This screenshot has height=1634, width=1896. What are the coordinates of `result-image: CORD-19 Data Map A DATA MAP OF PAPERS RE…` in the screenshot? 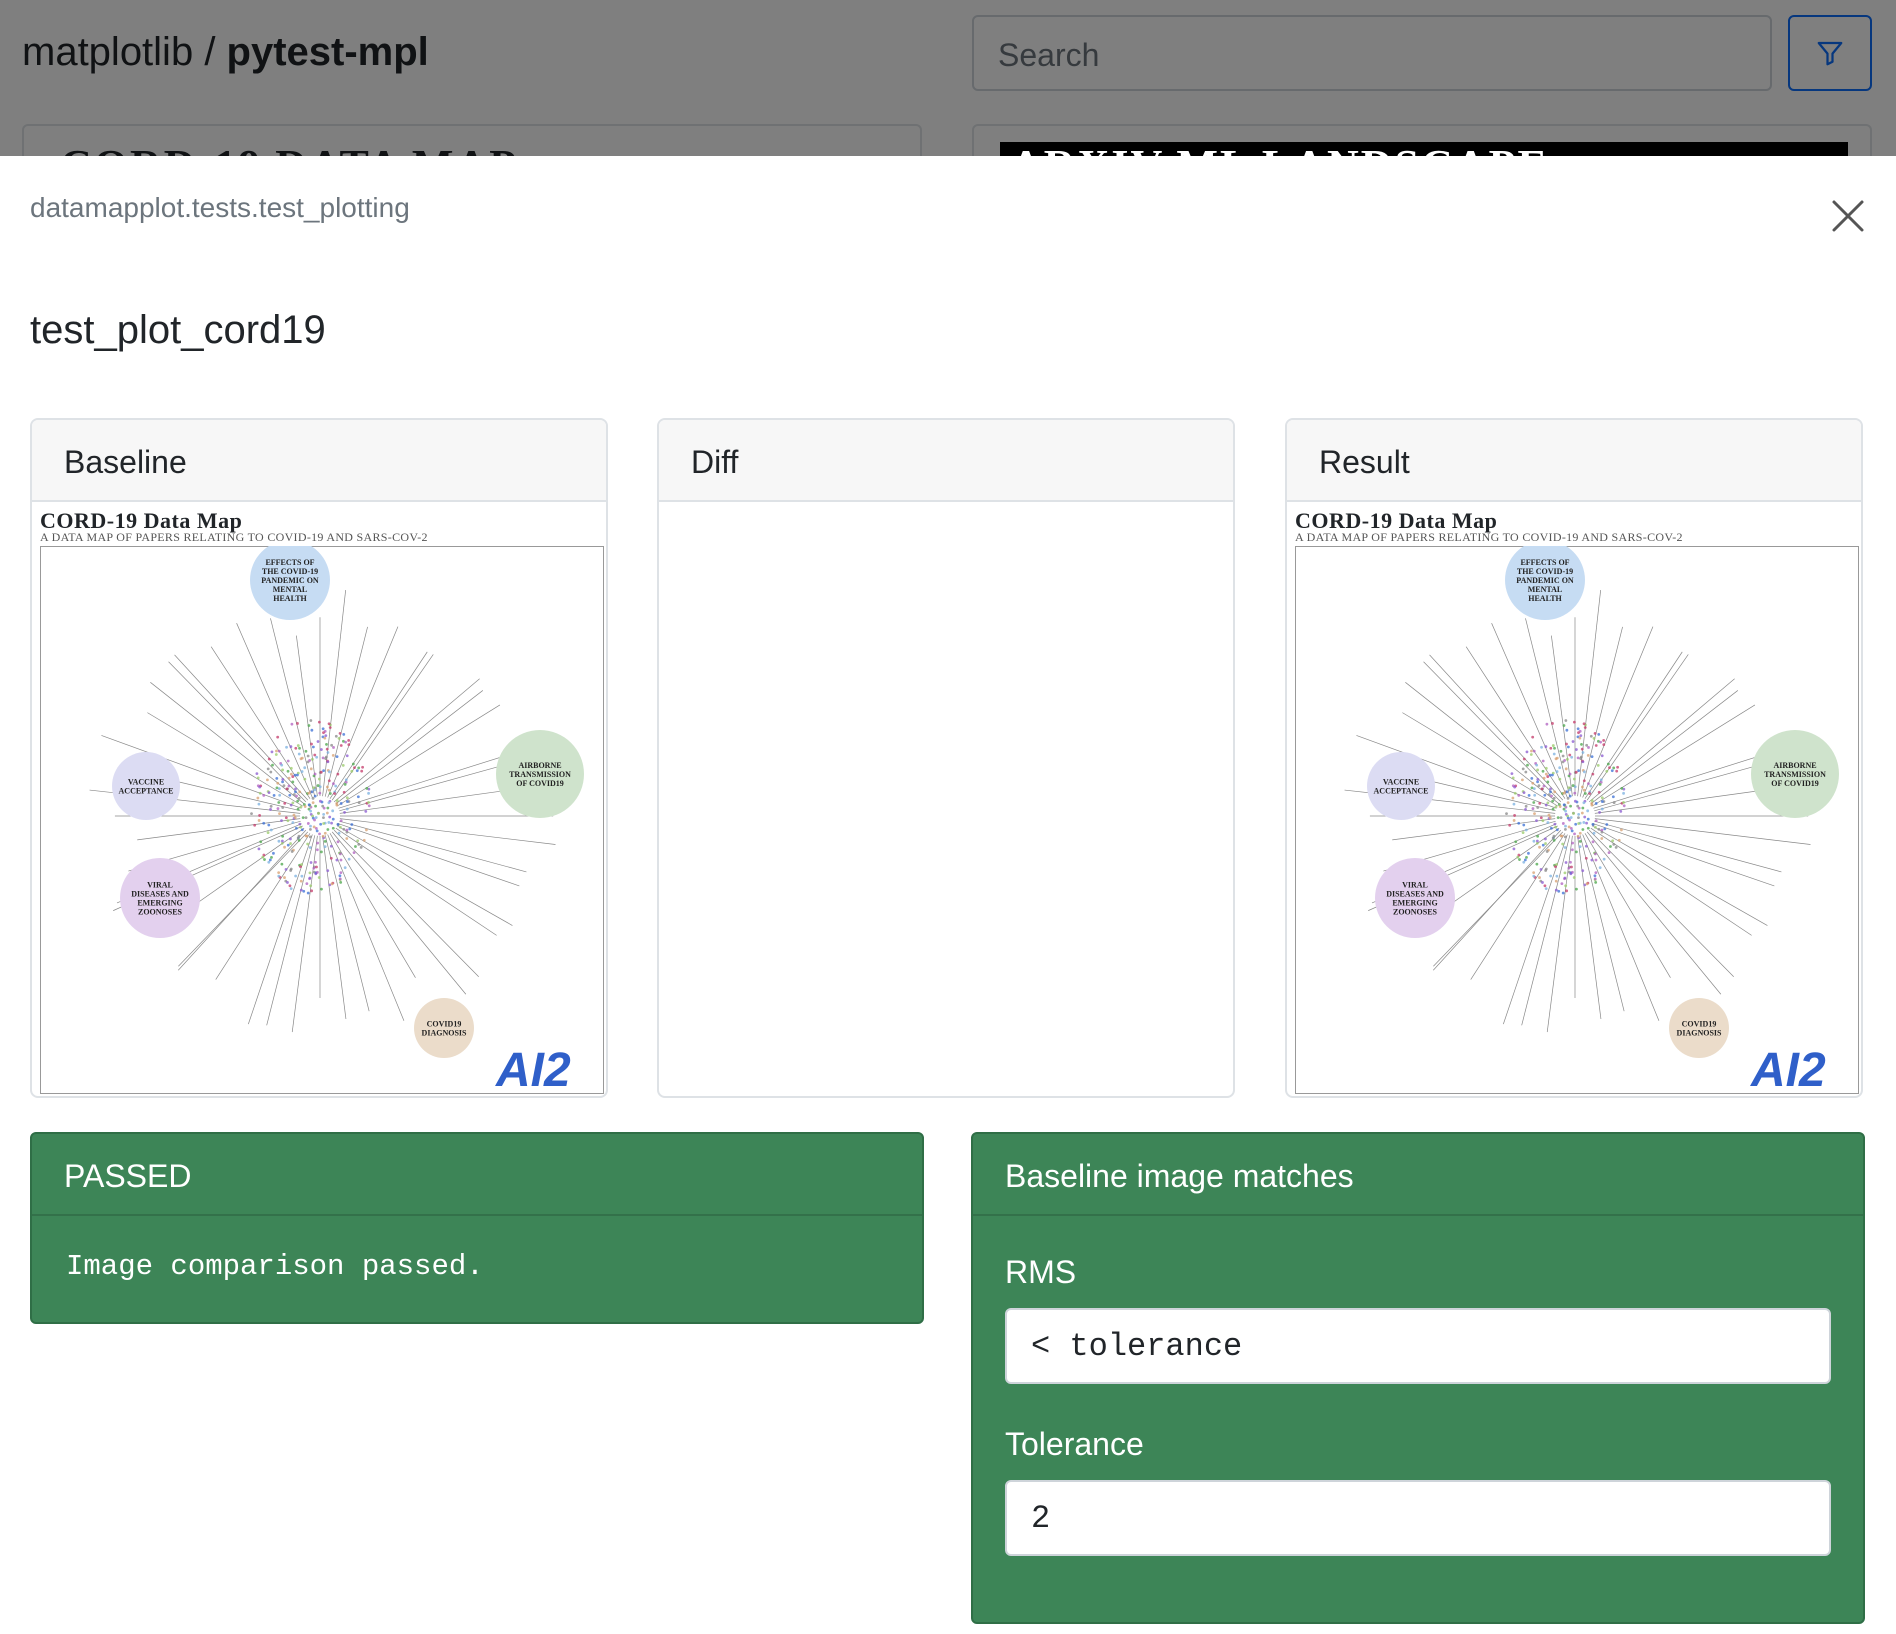 It's located at (1574, 799).